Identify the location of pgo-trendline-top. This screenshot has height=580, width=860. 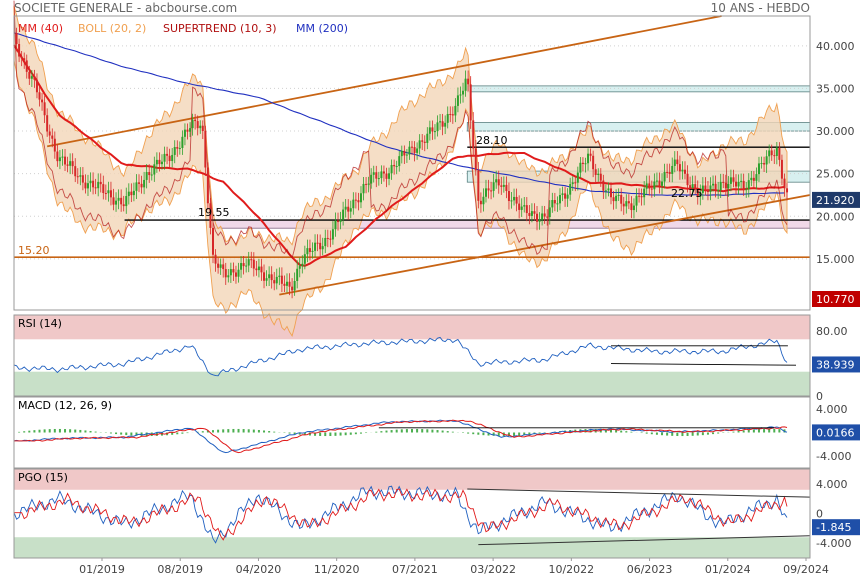
(639, 493).